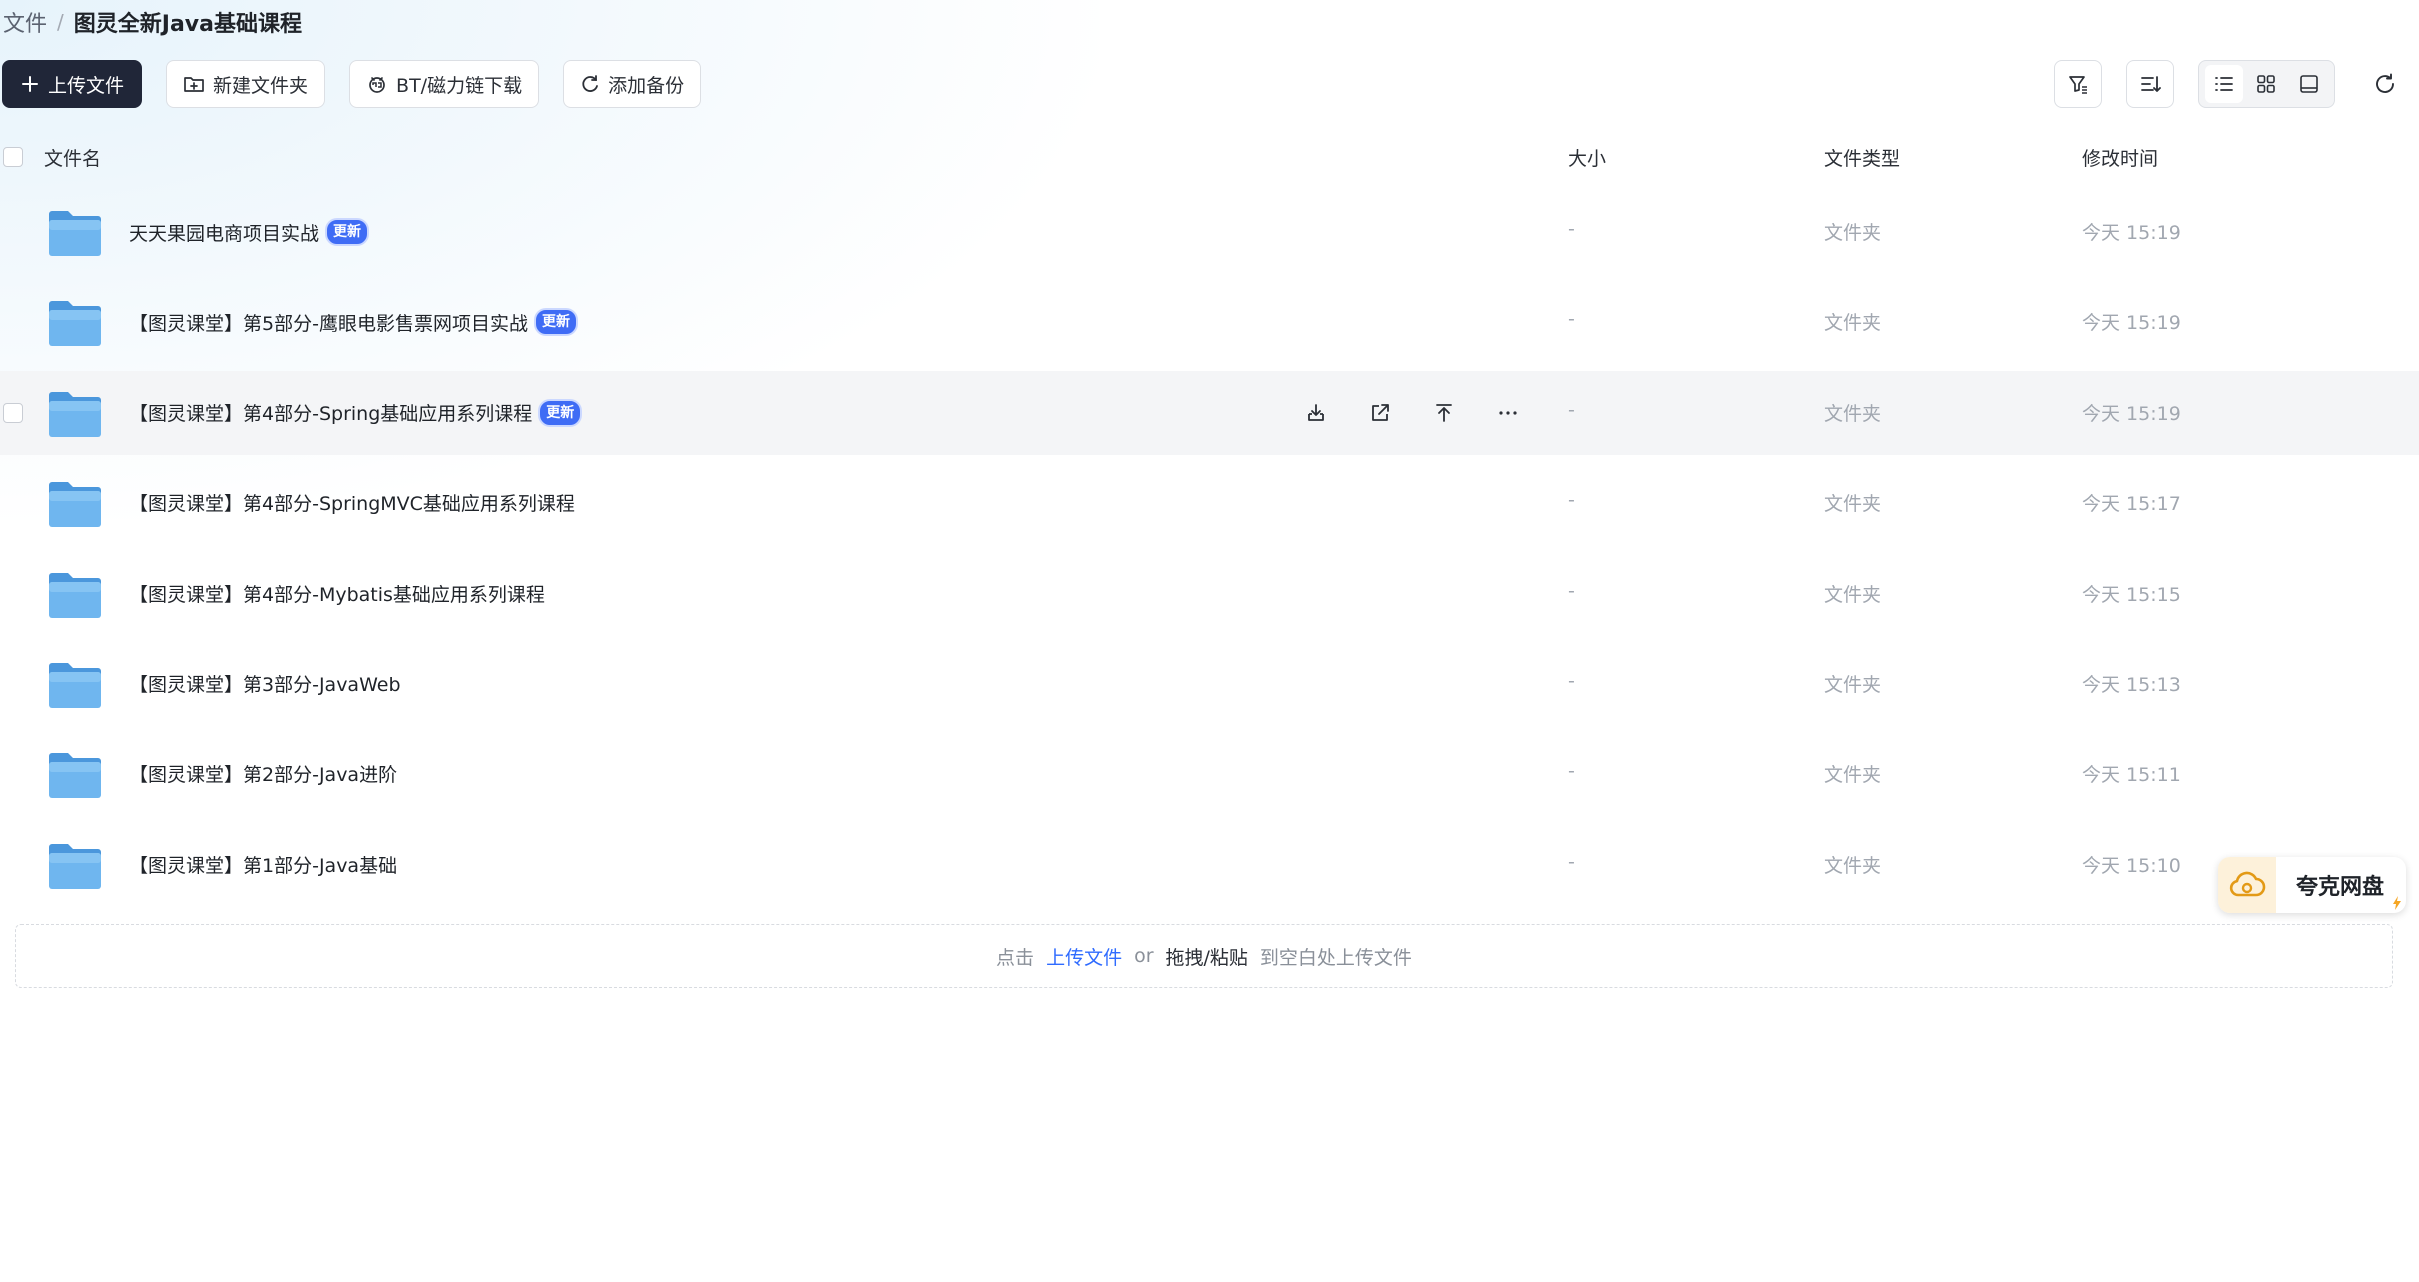  I want to click on download-button, so click(1316, 413).